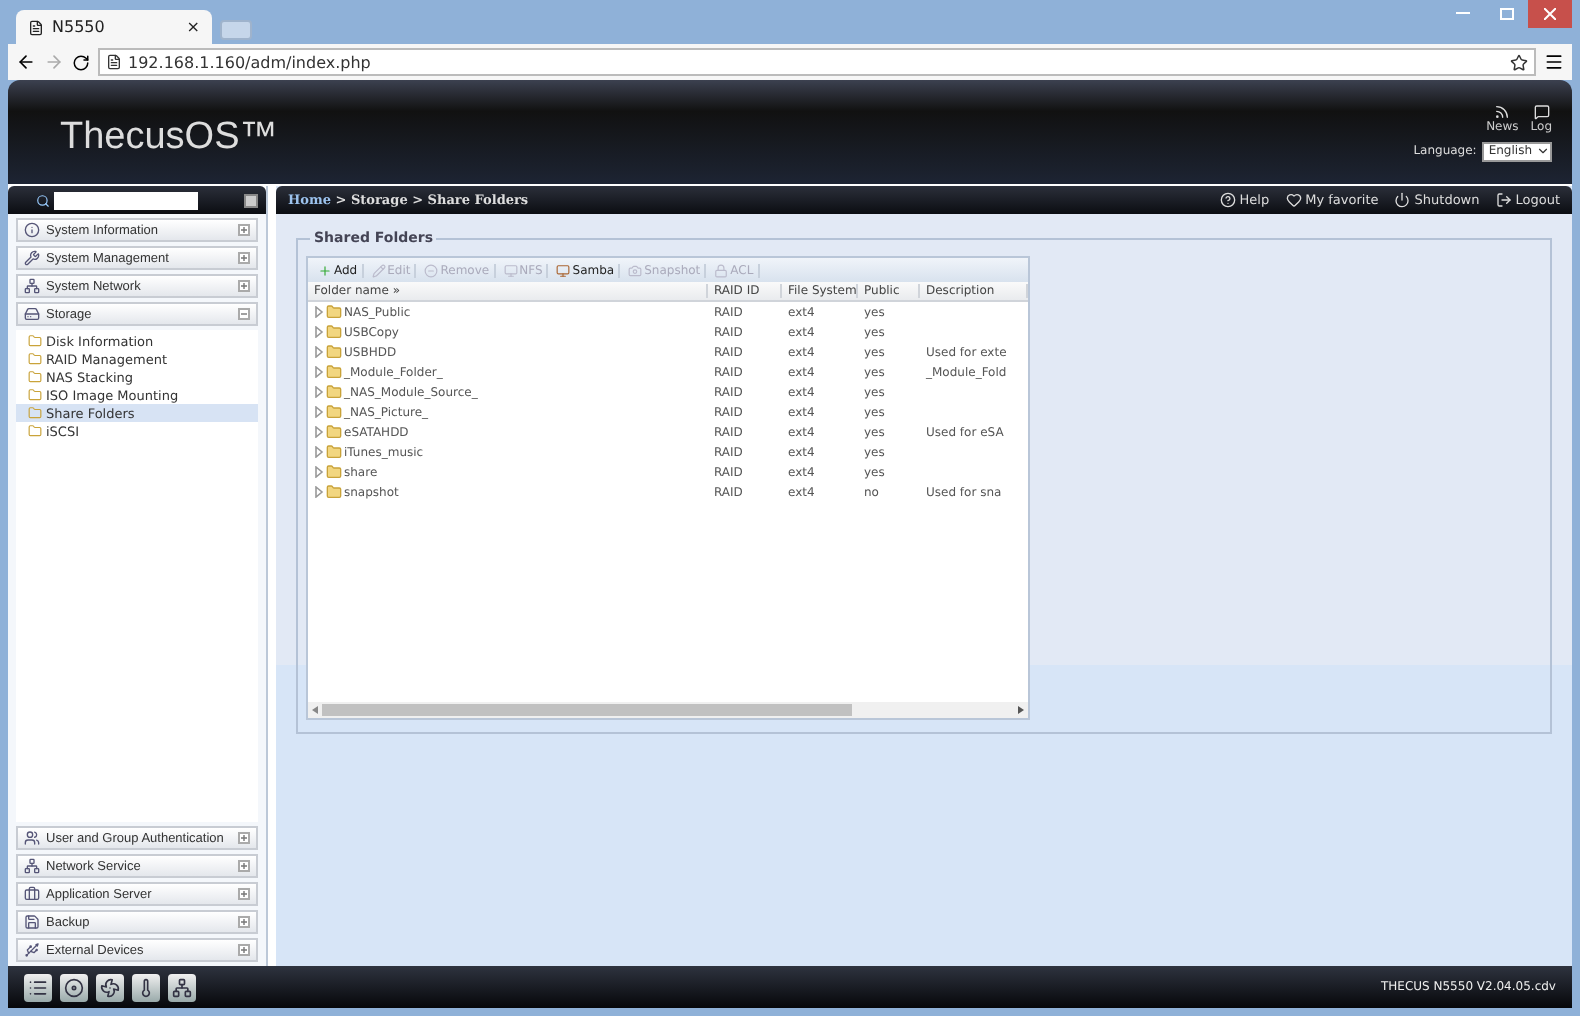 This screenshot has height=1016, width=1580. I want to click on close-icon, so click(1550, 14).